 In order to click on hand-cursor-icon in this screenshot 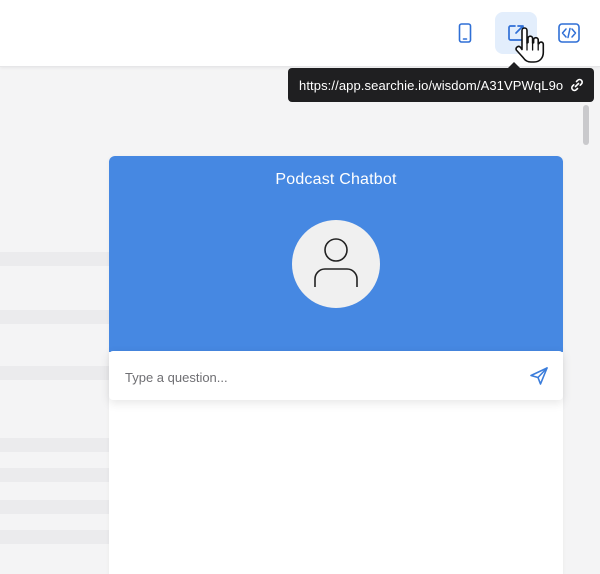, I will do `click(530, 45)`.